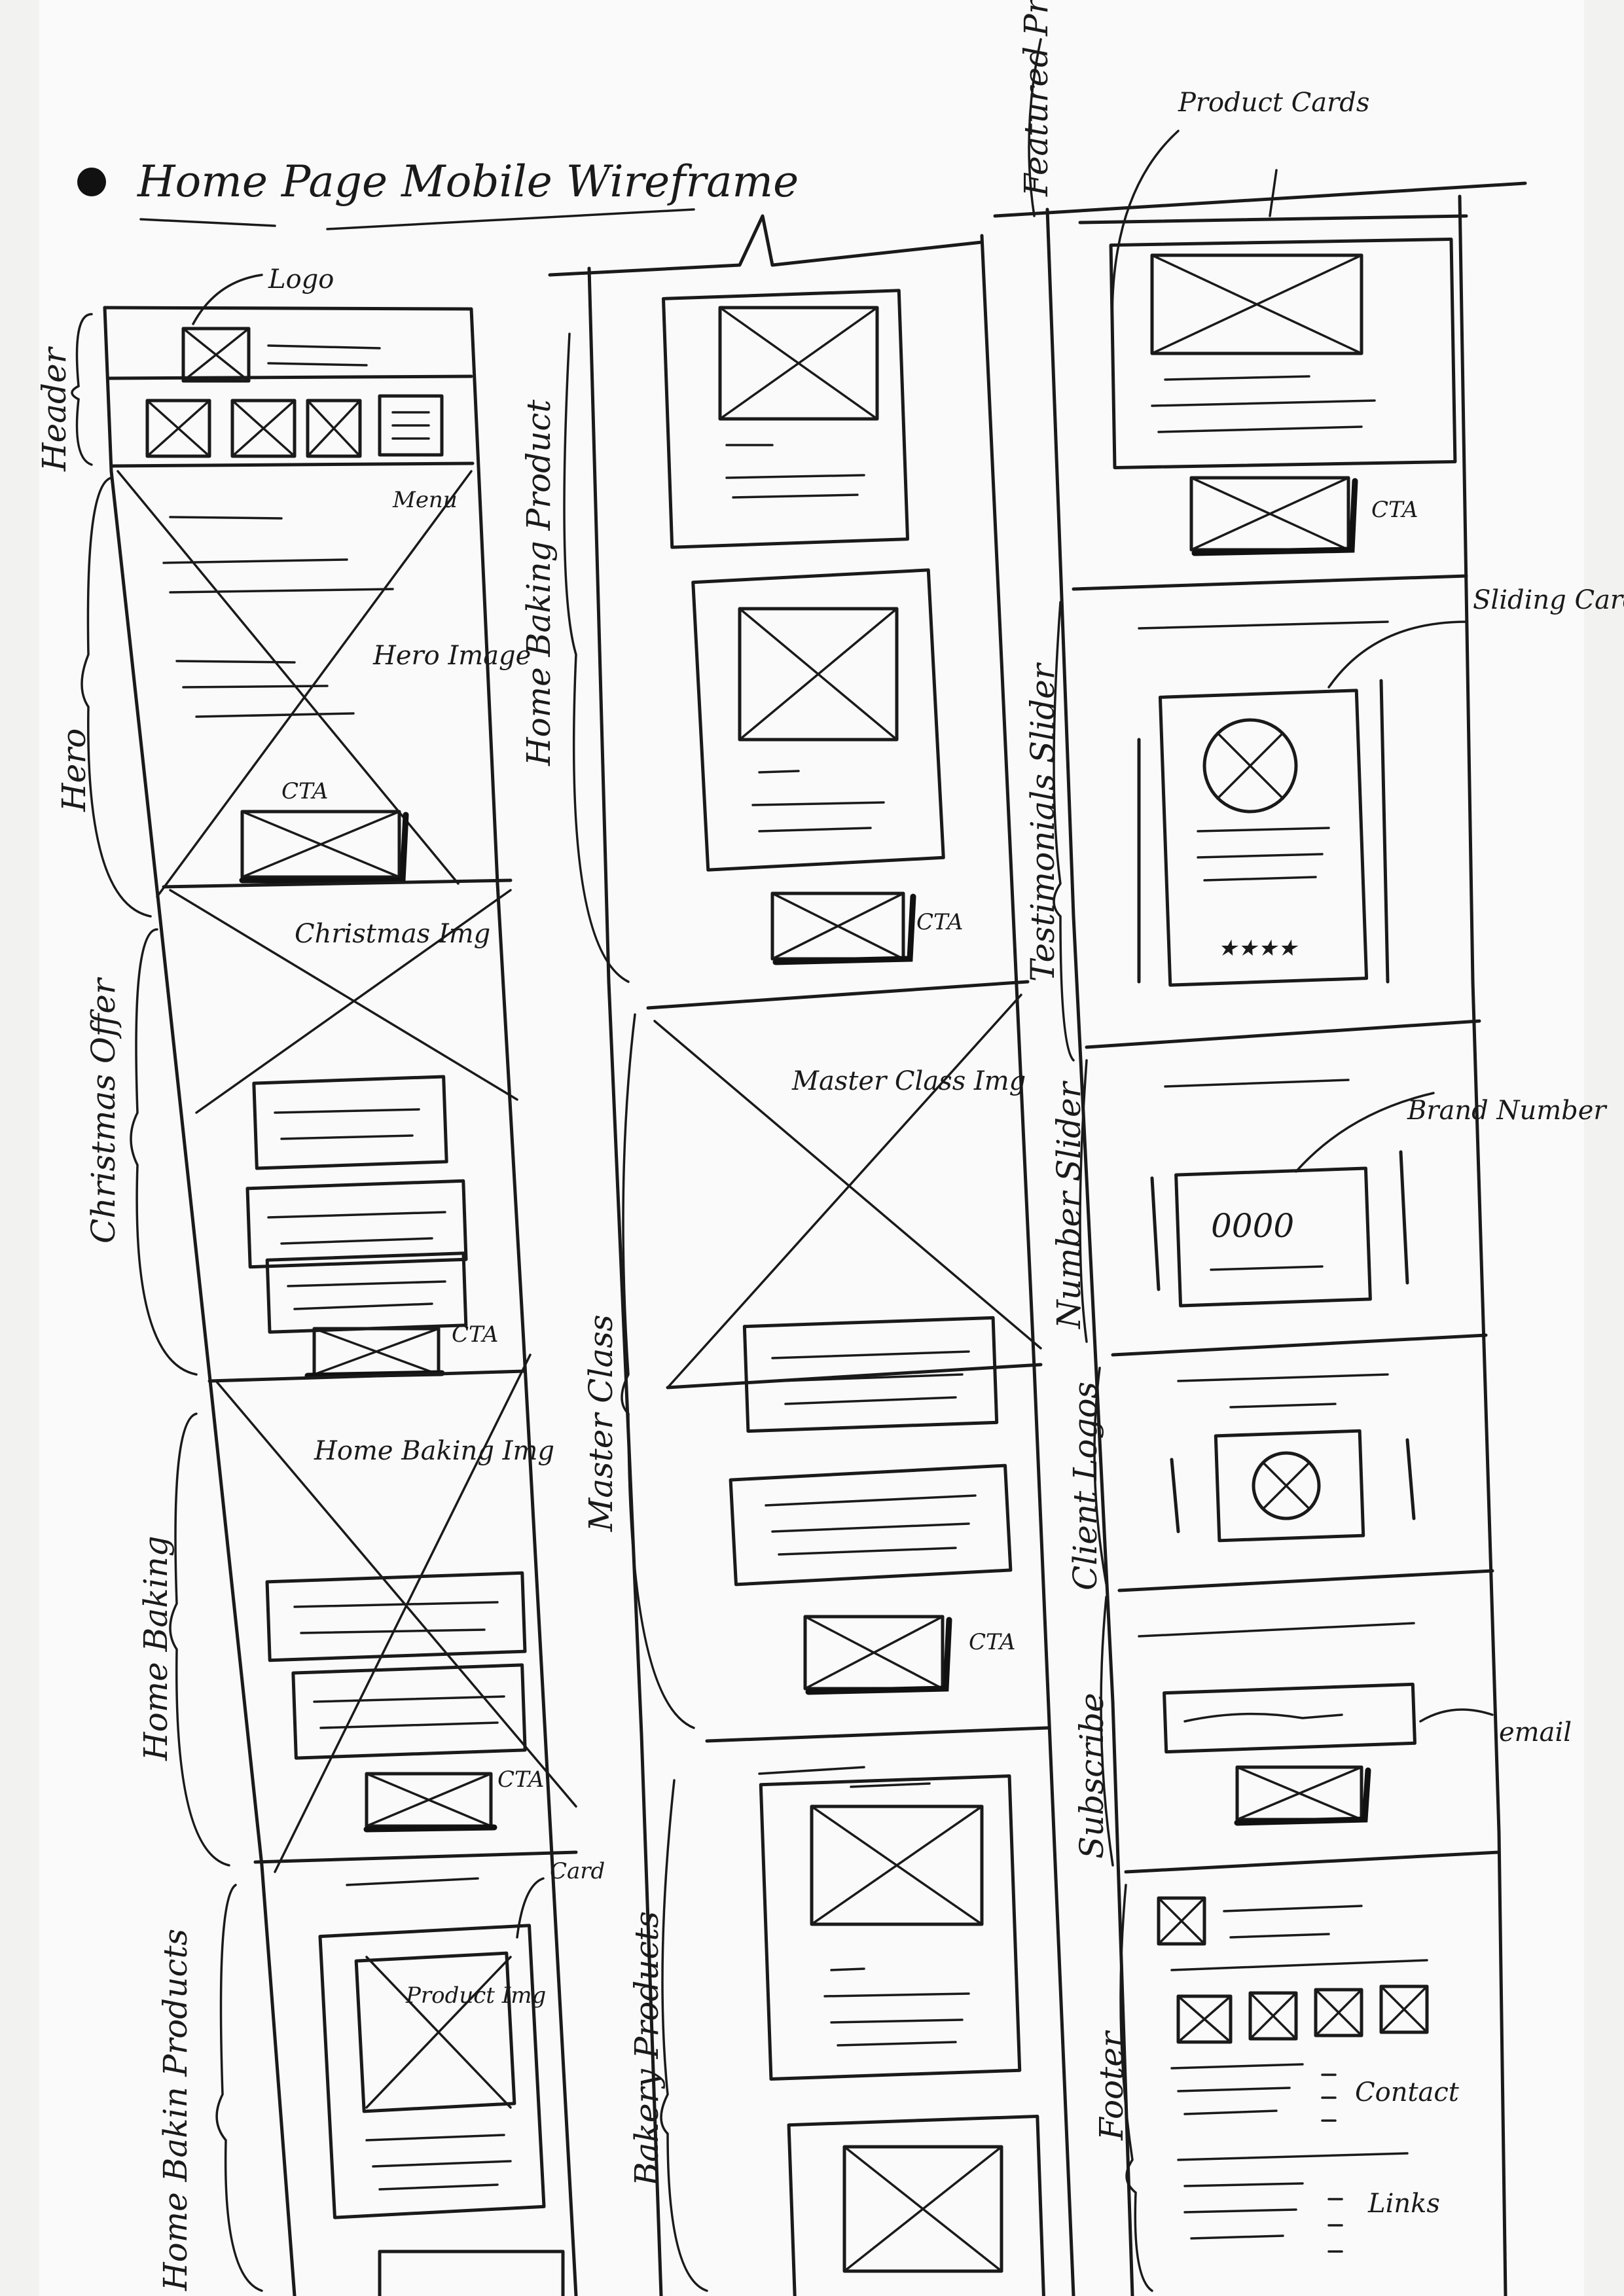 The image size is (1624, 2296). I want to click on product-img-note: Product Img, so click(475, 1995).